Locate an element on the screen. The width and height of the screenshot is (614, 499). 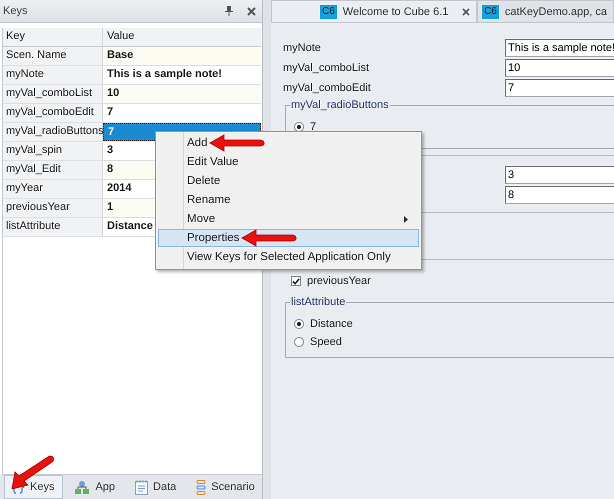
field-label: myNote is located at coordinates (302, 48).